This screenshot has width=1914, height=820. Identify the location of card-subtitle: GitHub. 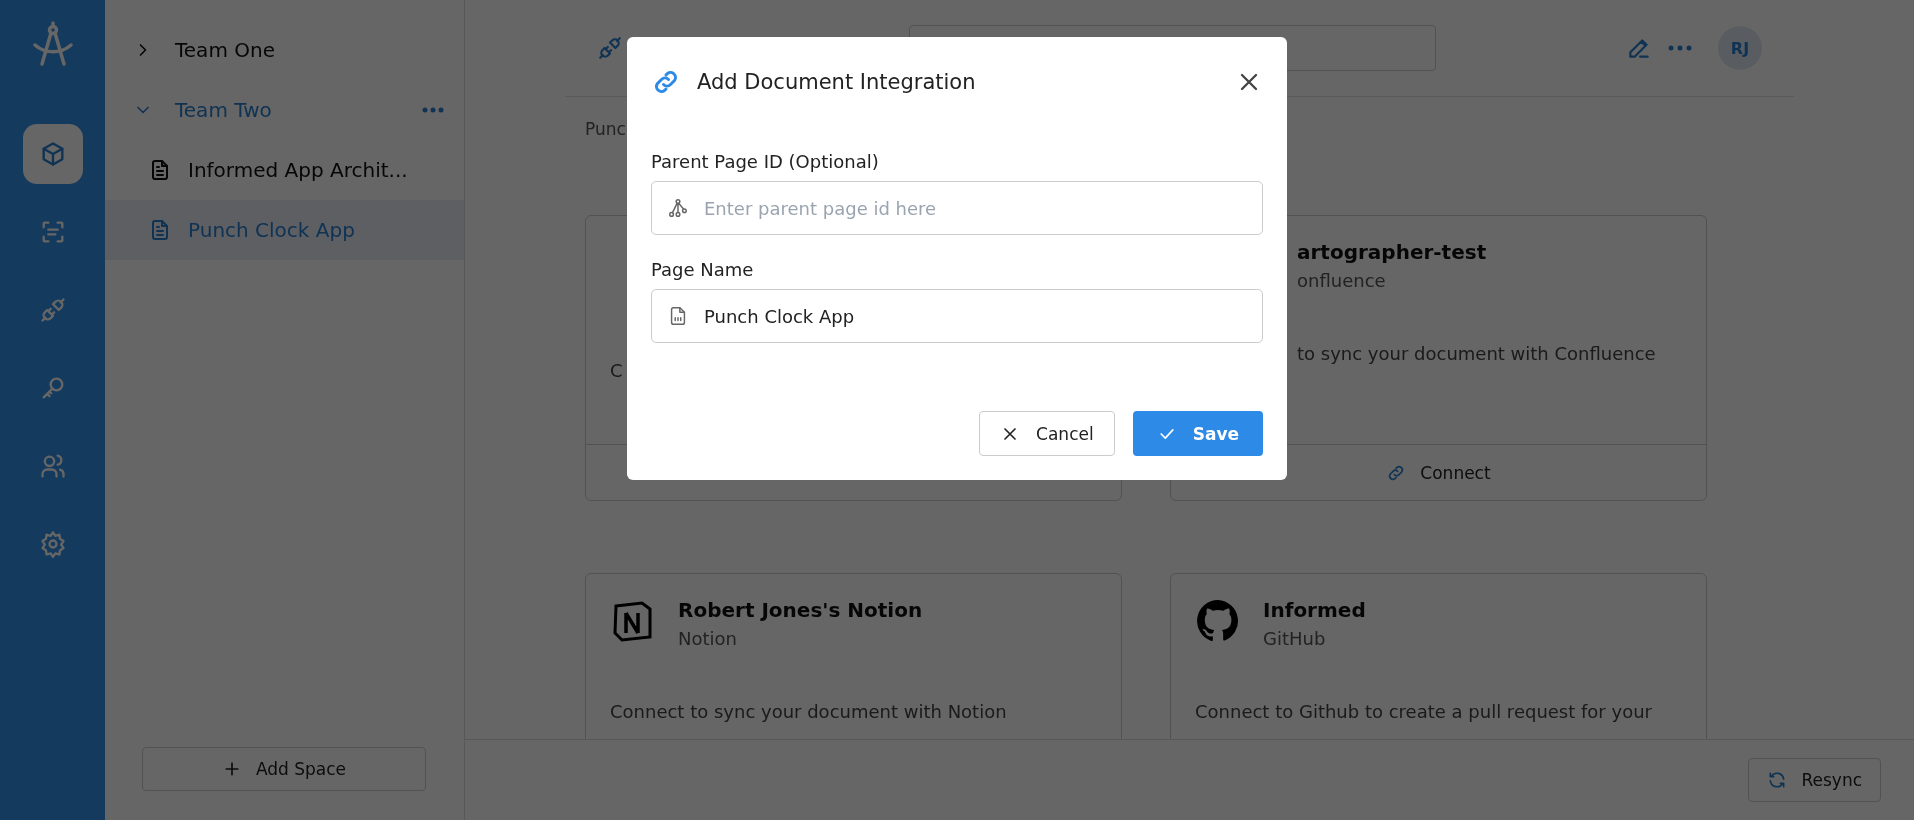
(1295, 638).